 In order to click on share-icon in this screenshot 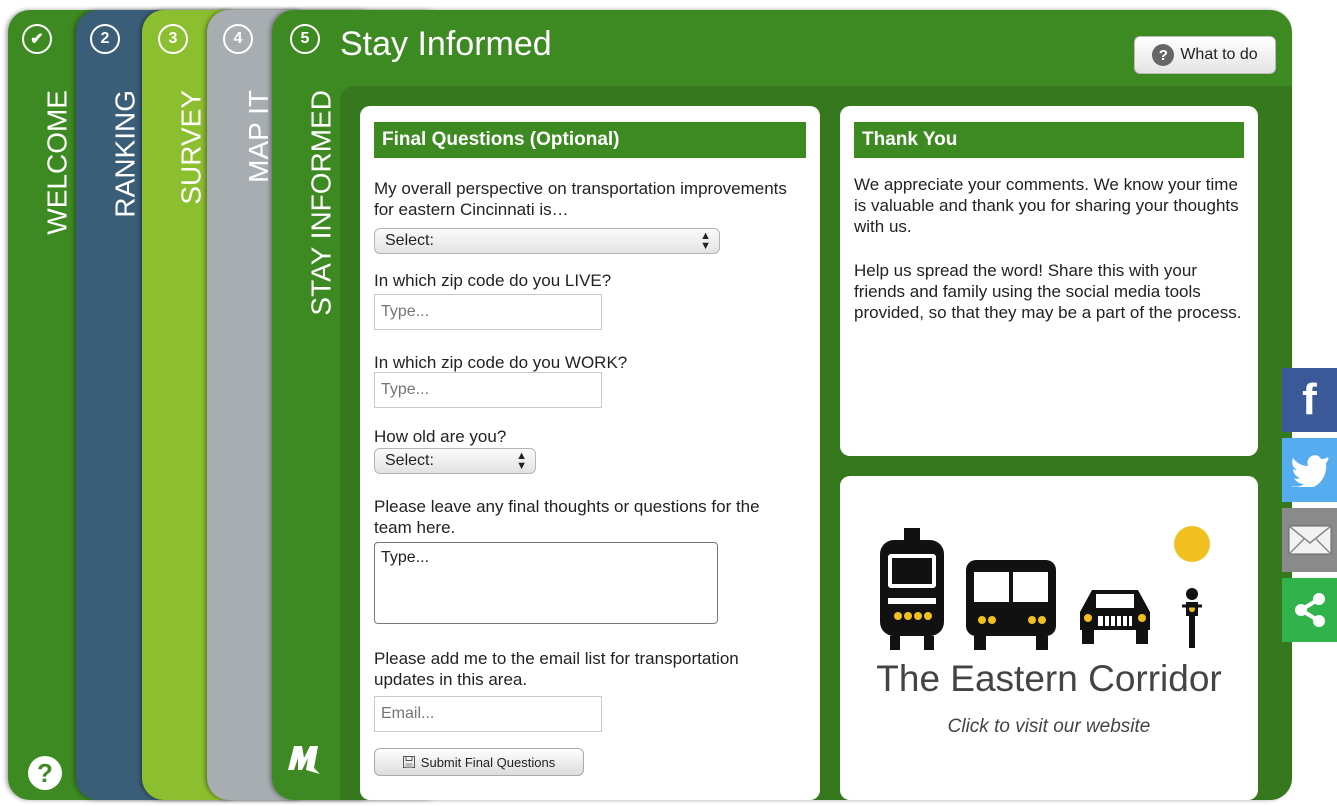, I will do `click(1309, 610)`.